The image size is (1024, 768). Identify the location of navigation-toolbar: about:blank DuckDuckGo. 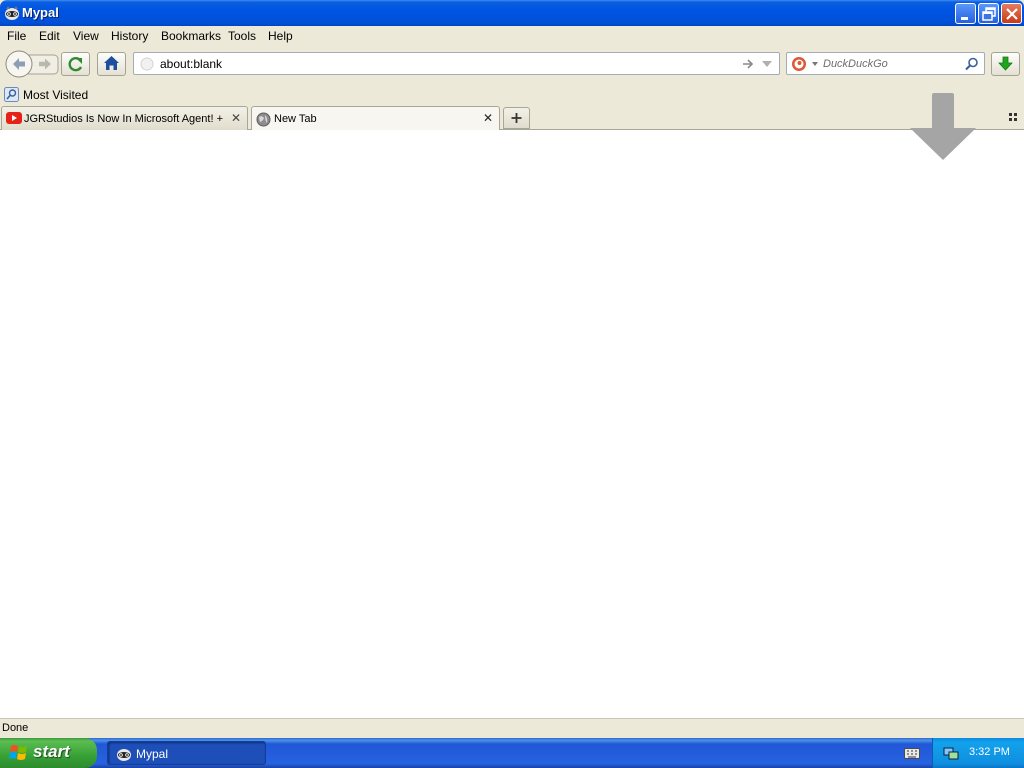
(512, 65).